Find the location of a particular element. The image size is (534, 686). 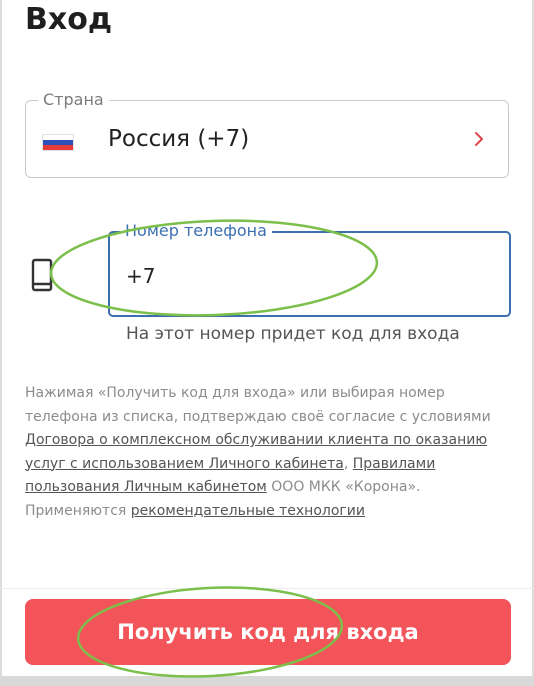

country-label: Страна is located at coordinates (73, 100).